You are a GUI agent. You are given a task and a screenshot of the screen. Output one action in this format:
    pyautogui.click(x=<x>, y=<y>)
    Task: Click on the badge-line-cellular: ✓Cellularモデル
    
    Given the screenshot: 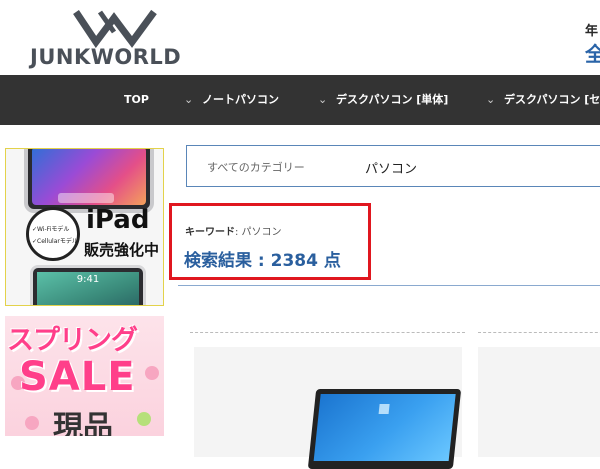 What is the action you would take?
    pyautogui.click(x=55, y=241)
    